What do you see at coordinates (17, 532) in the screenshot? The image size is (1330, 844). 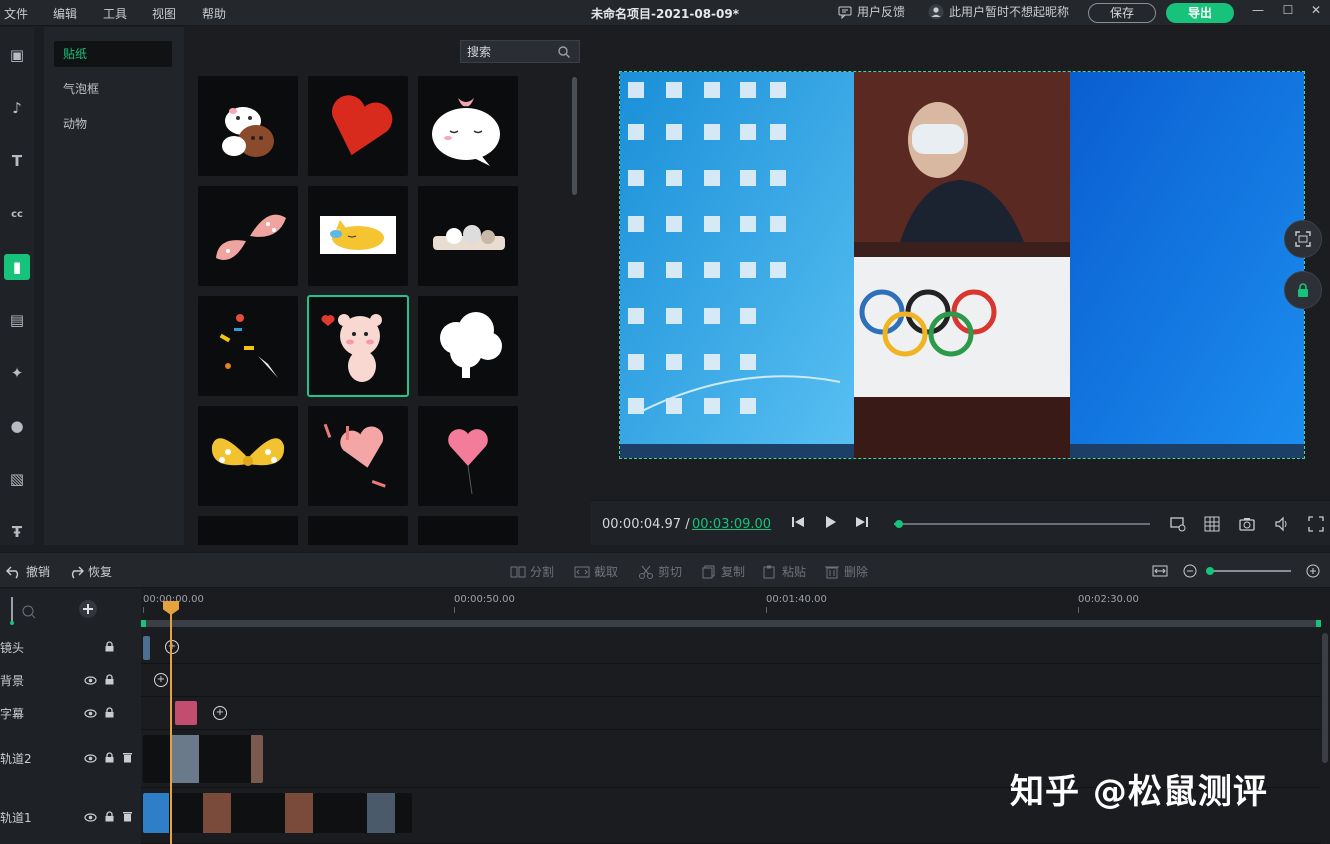 I see `title-template-icon: Ŧ` at bounding box center [17, 532].